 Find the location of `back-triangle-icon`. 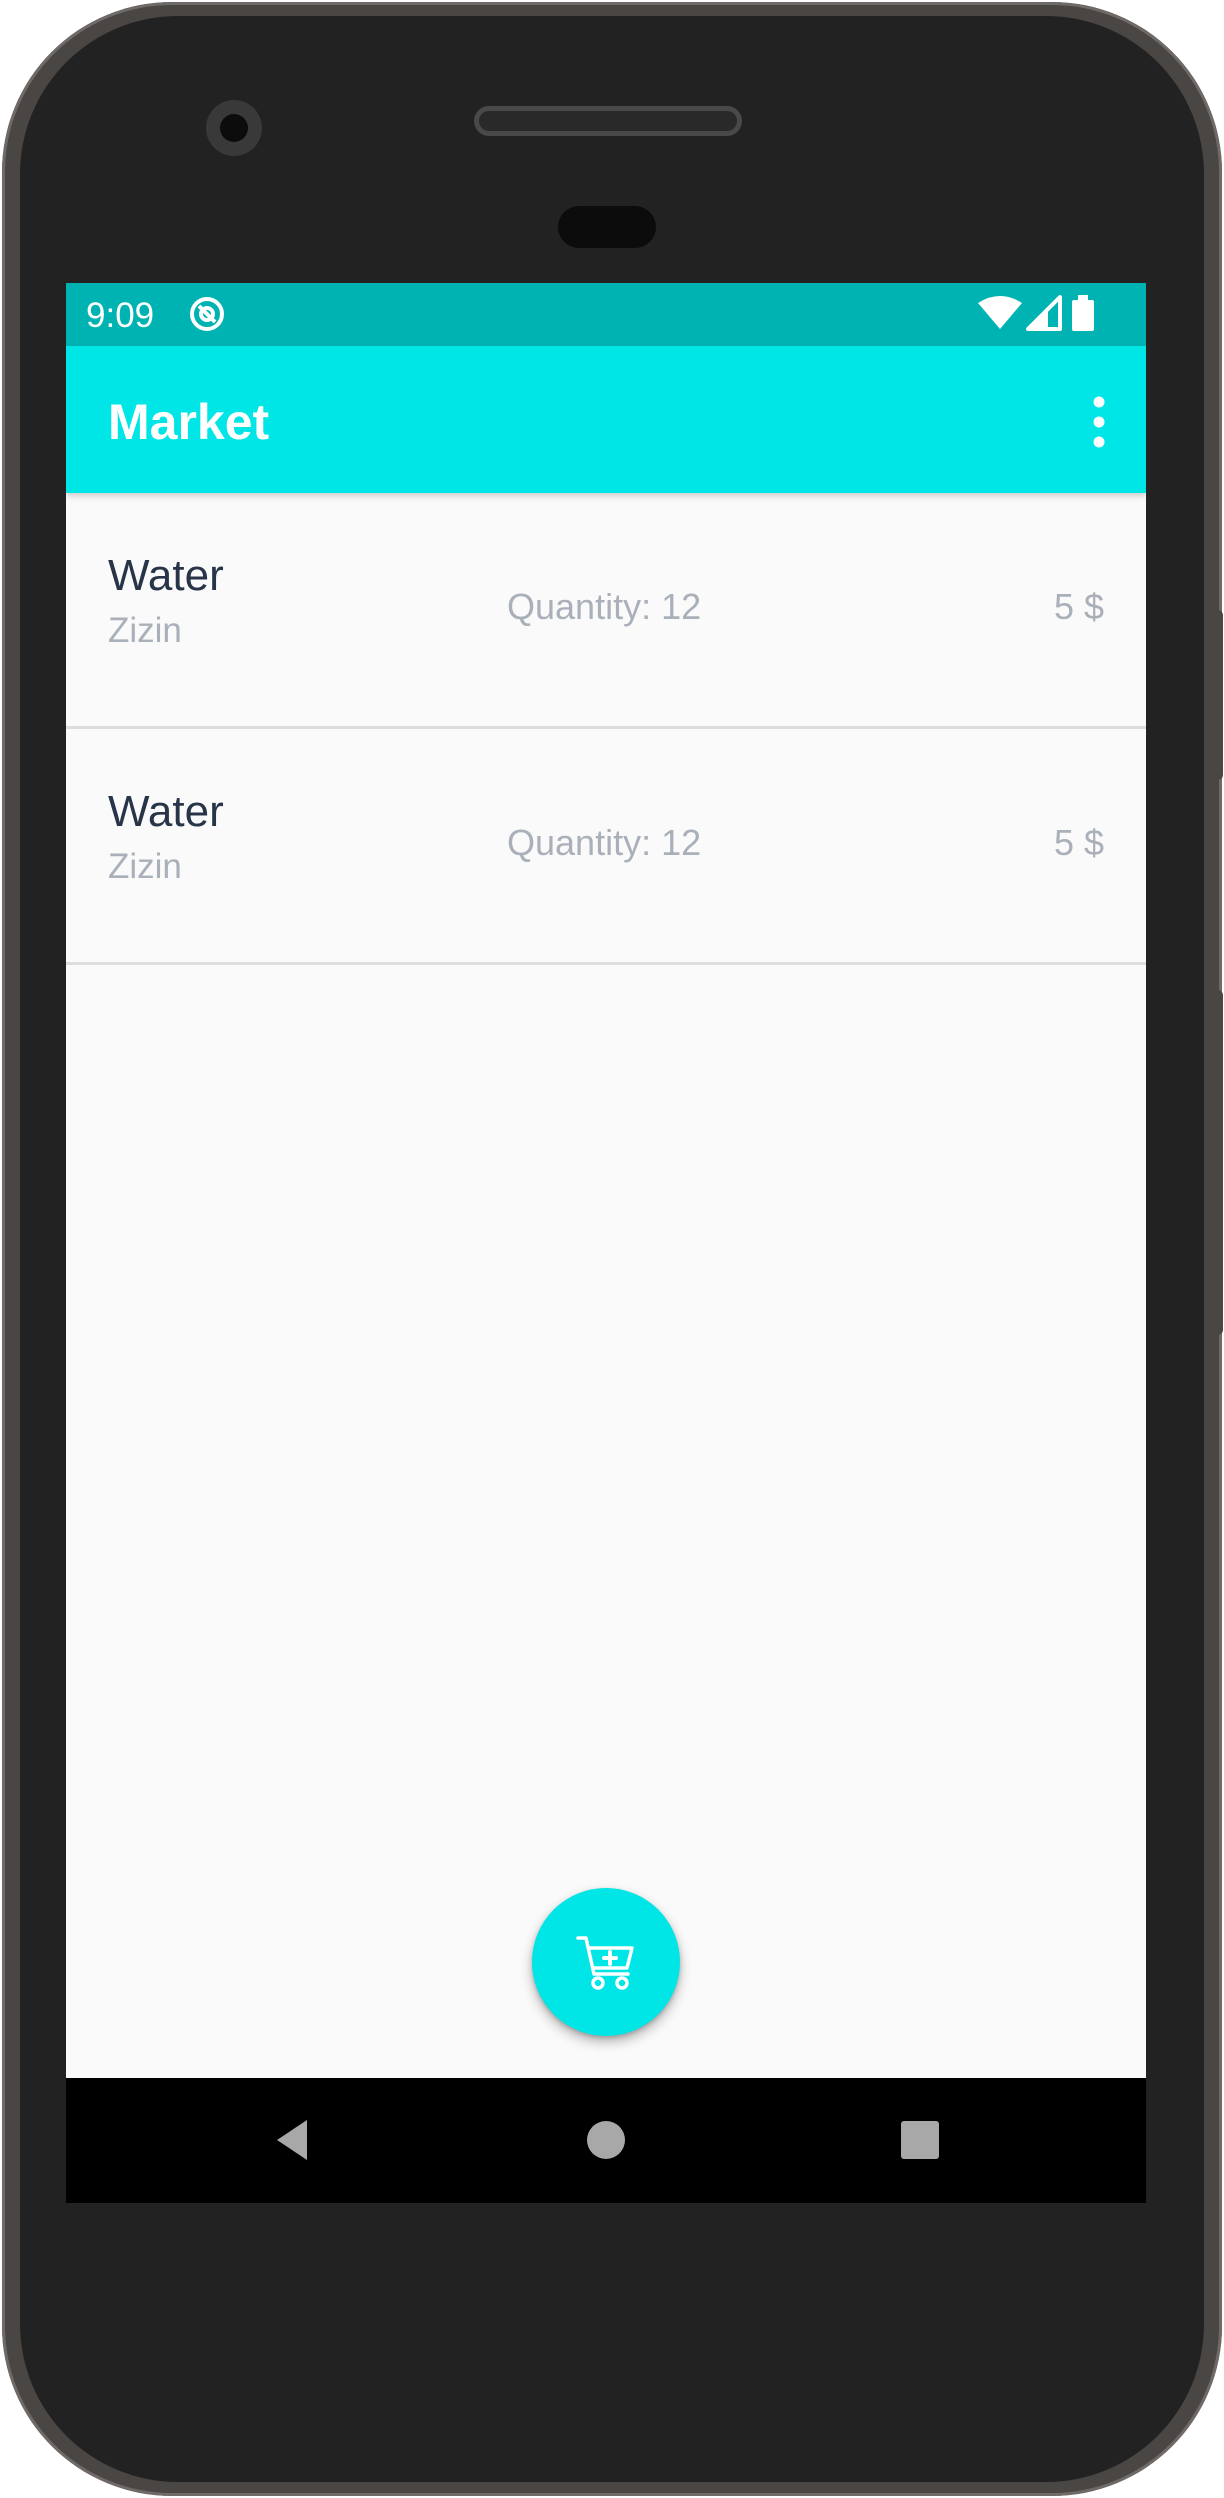

back-triangle-icon is located at coordinates (295, 2140).